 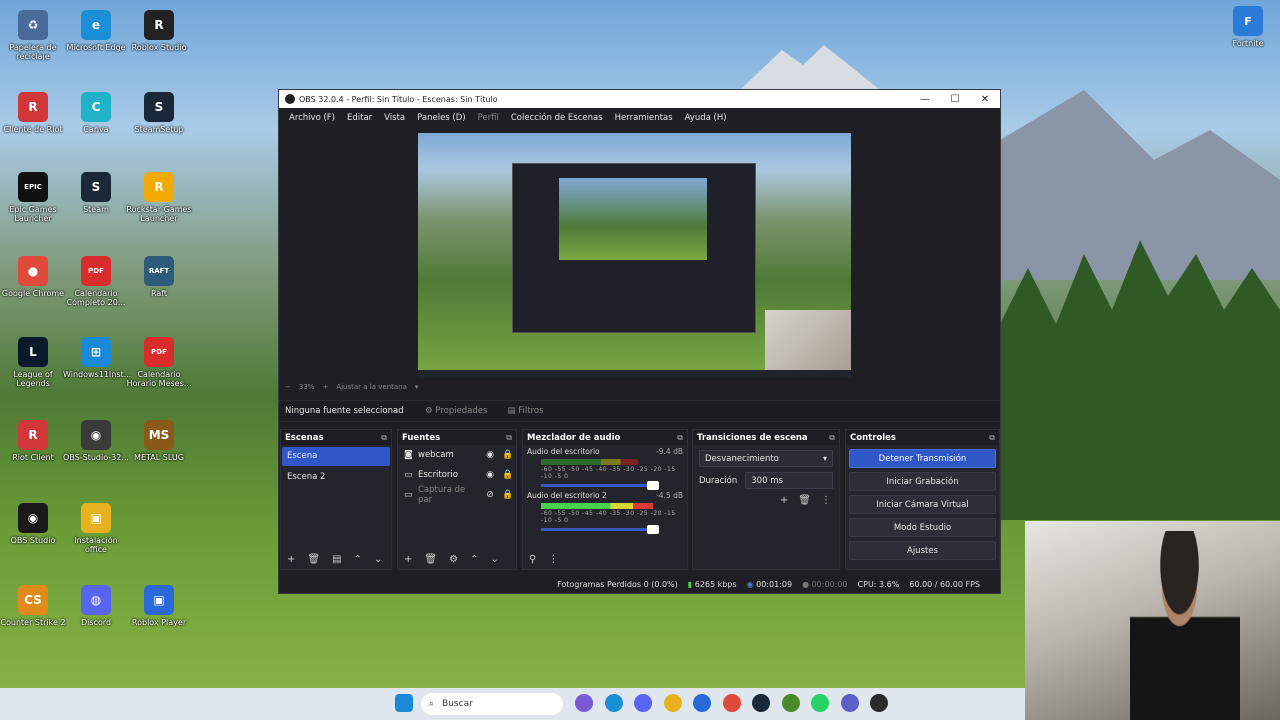 I want to click on maximize-button: ☐, so click(x=955, y=99).